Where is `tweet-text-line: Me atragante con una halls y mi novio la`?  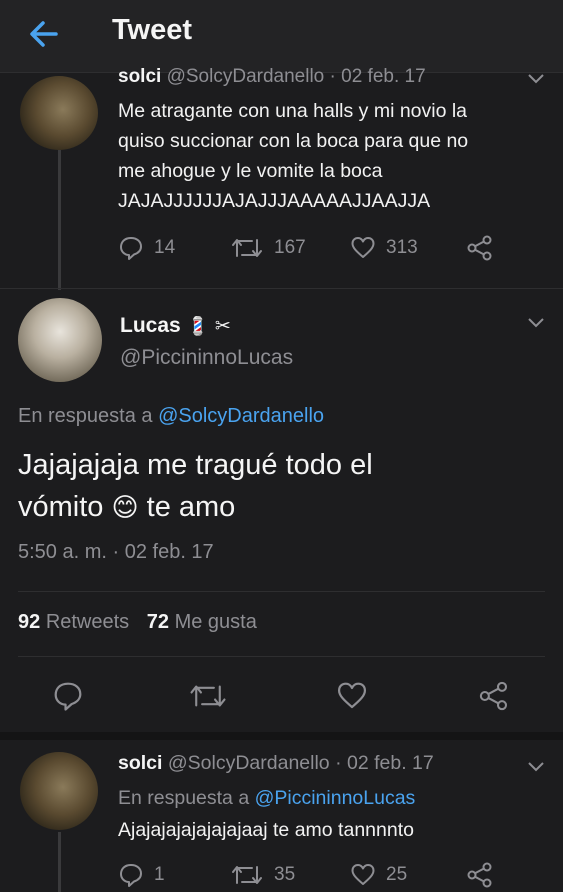
tweet-text-line: Me atragante con una halls y mi novio la is located at coordinates (293, 111).